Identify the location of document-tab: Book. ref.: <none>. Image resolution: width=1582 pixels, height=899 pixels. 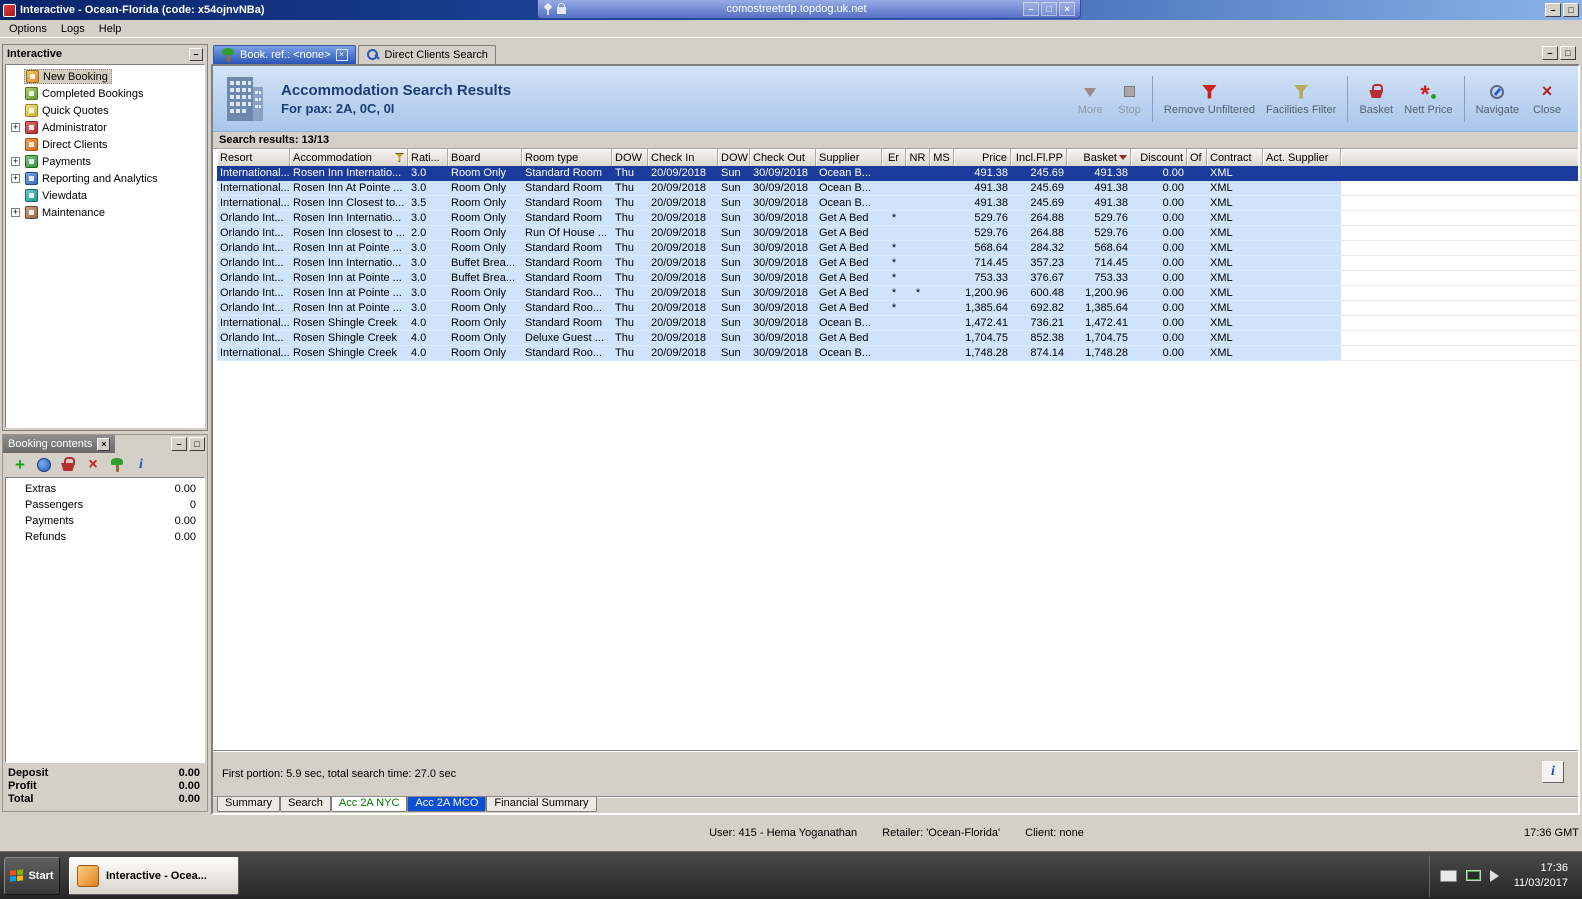
(284, 54).